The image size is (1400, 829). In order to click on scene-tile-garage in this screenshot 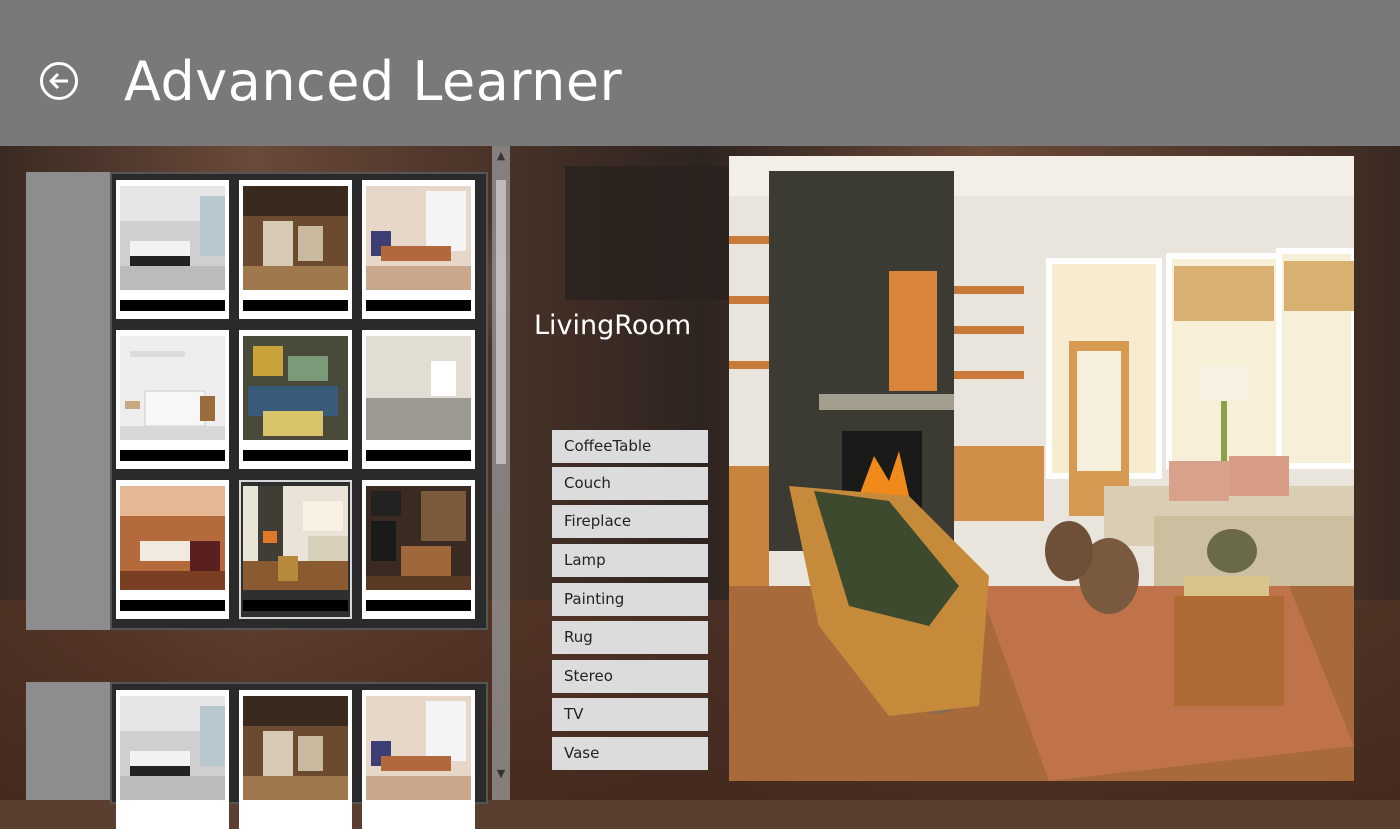, I will do `click(295, 399)`.